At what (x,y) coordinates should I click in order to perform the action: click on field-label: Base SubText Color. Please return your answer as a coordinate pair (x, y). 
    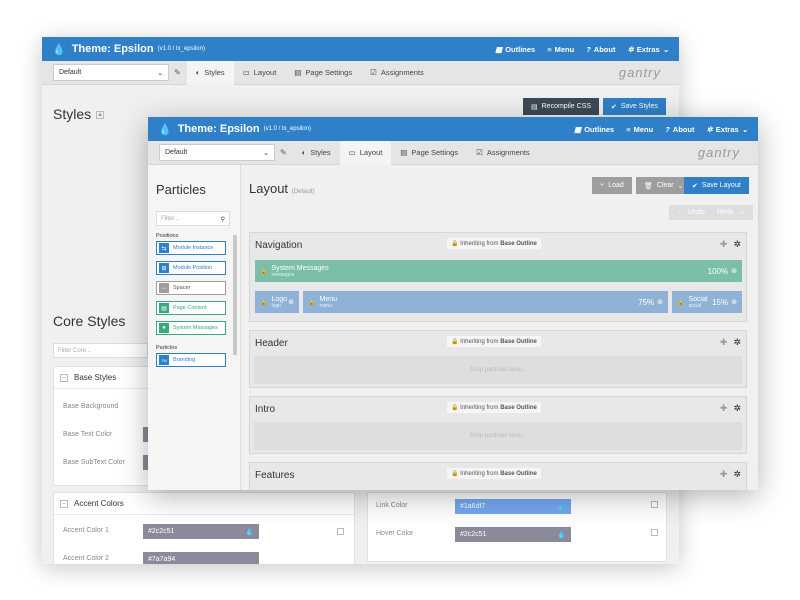
    Looking at the image, I should click on (94, 462).